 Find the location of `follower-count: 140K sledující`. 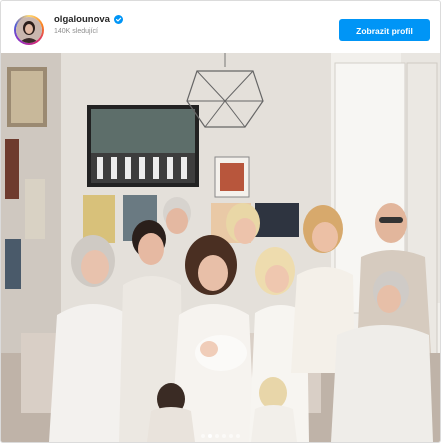

follower-count: 140K sledující is located at coordinates (76, 31).